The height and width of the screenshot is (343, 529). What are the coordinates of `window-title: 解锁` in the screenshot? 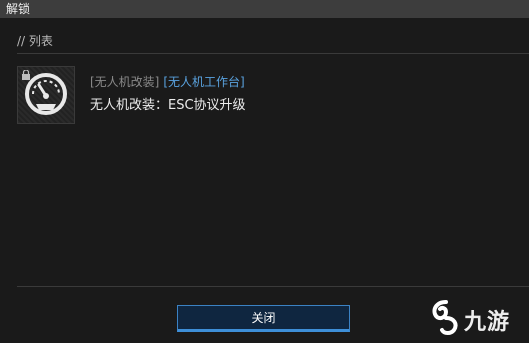 It's located at (18, 9).